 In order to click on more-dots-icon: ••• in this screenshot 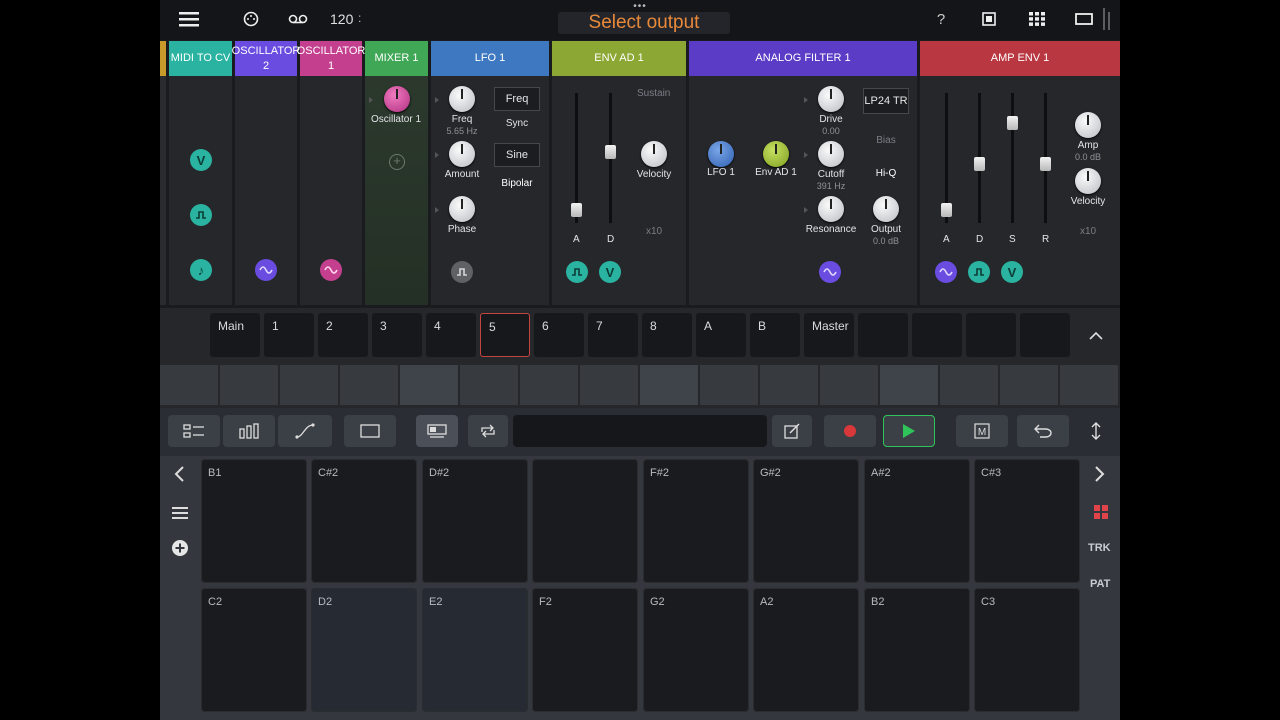, I will do `click(640, 7)`.